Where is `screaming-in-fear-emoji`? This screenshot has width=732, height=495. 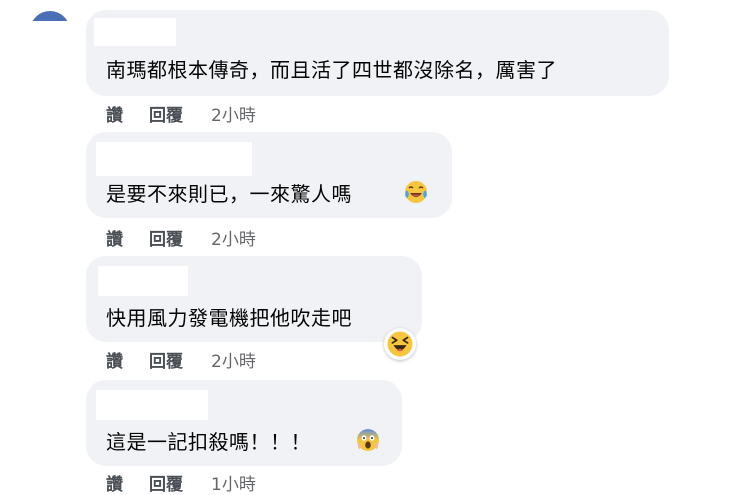 screaming-in-fear-emoji is located at coordinates (368, 440).